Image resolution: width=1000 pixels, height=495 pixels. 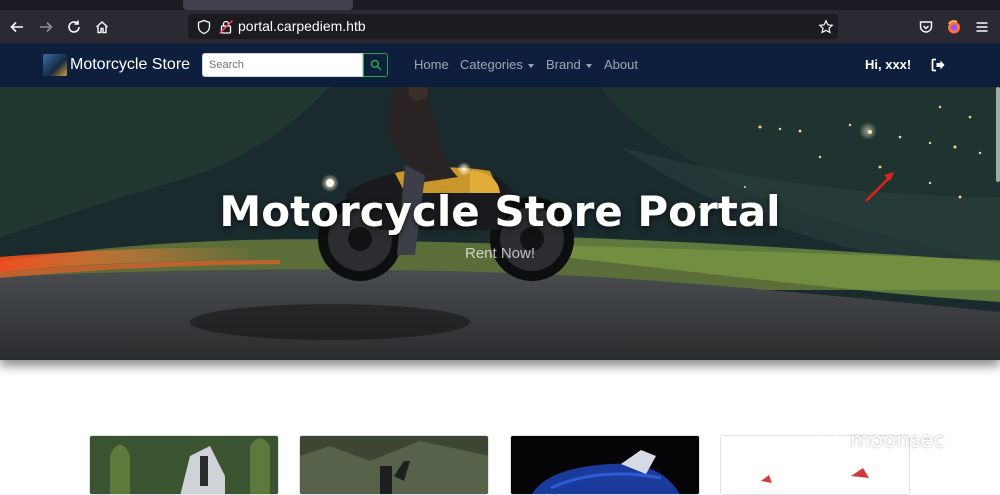 I want to click on user-greeting: Hi, xxx!, so click(x=888, y=64).